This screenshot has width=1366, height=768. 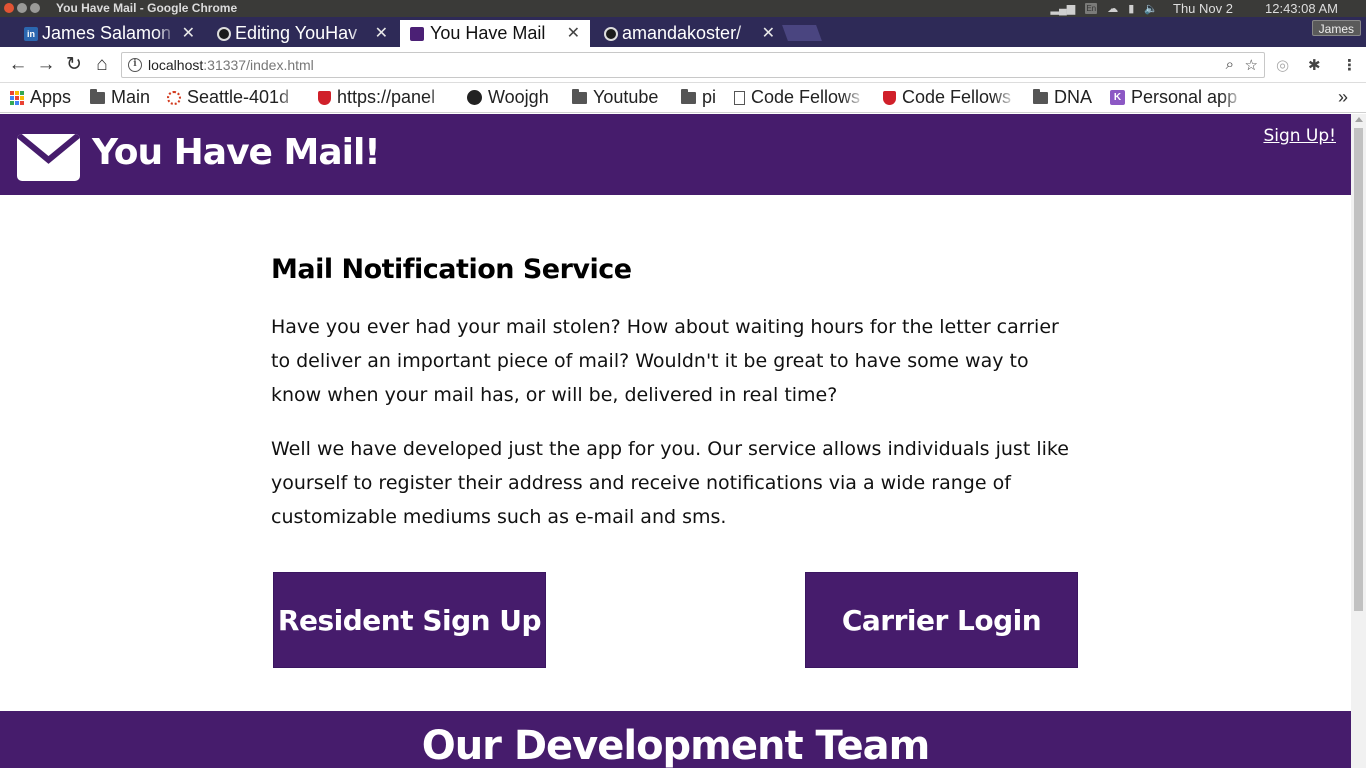 I want to click on tab-amandakoster: amandakoster/ ✕, so click(x=692, y=33).